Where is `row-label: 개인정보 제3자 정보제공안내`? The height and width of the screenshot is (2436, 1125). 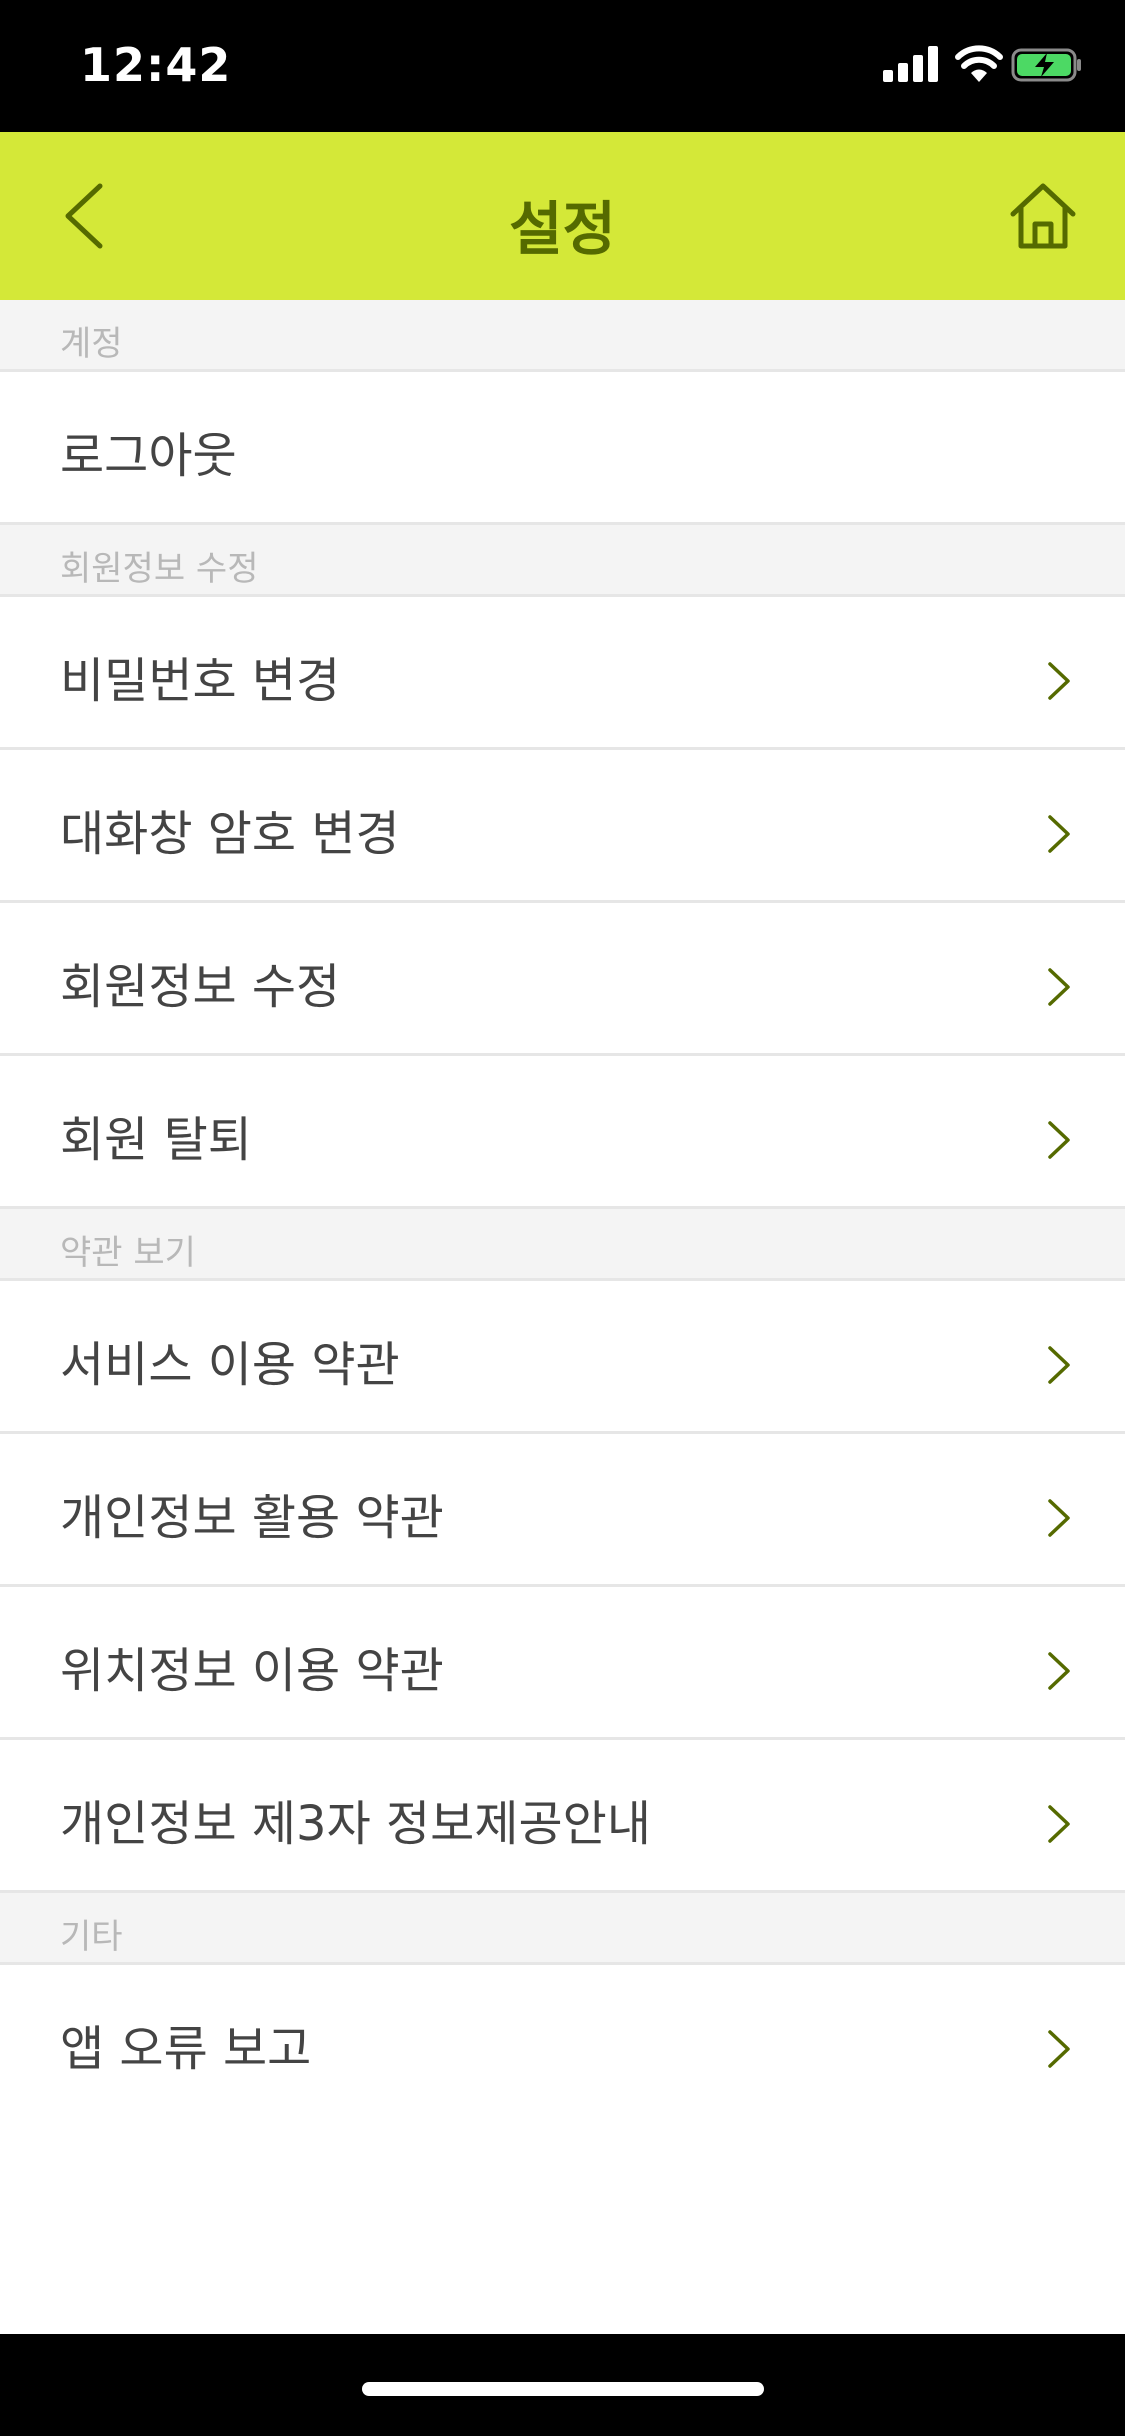
row-label: 개인정보 제3자 정보제공안내 is located at coordinates (355, 1824).